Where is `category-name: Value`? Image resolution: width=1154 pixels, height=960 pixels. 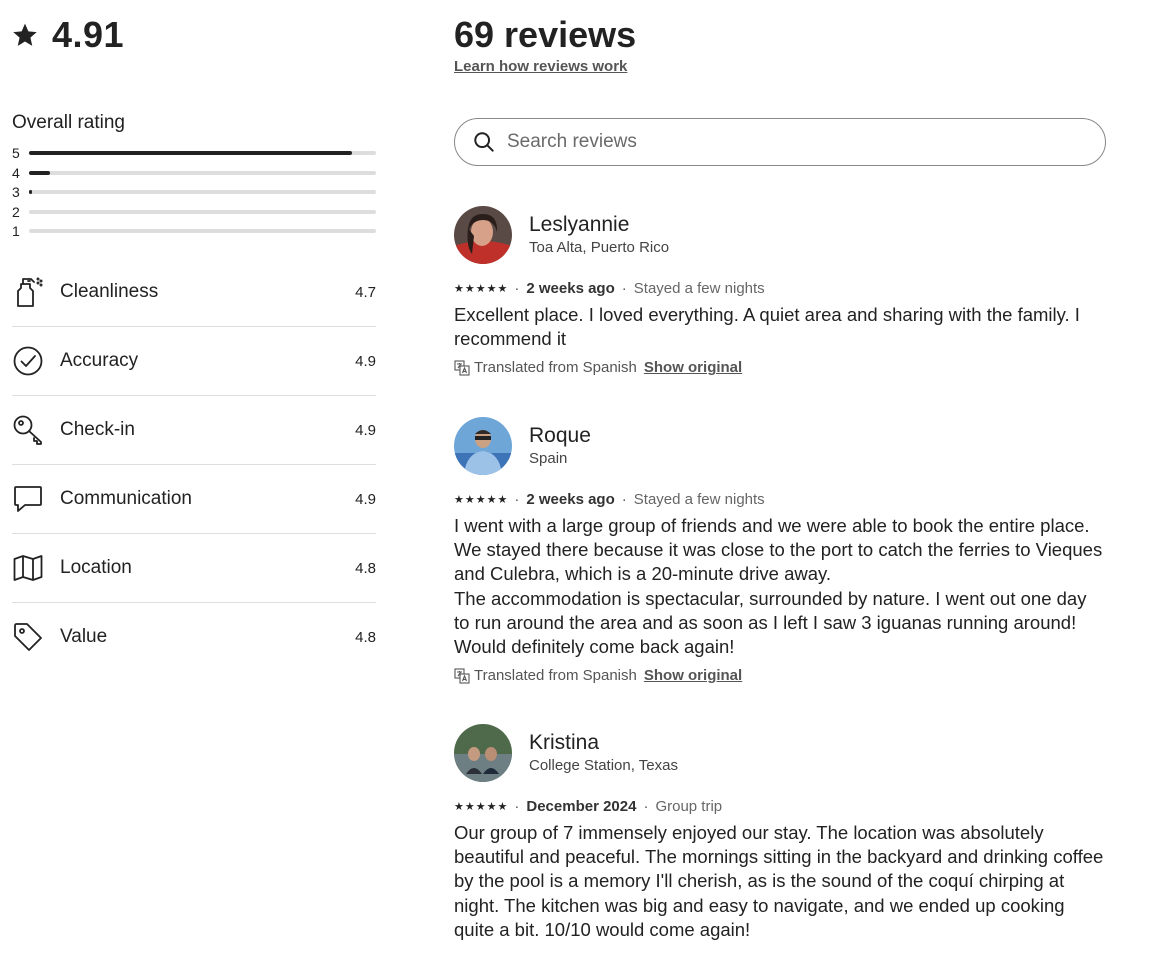
category-name: Value is located at coordinates (84, 636).